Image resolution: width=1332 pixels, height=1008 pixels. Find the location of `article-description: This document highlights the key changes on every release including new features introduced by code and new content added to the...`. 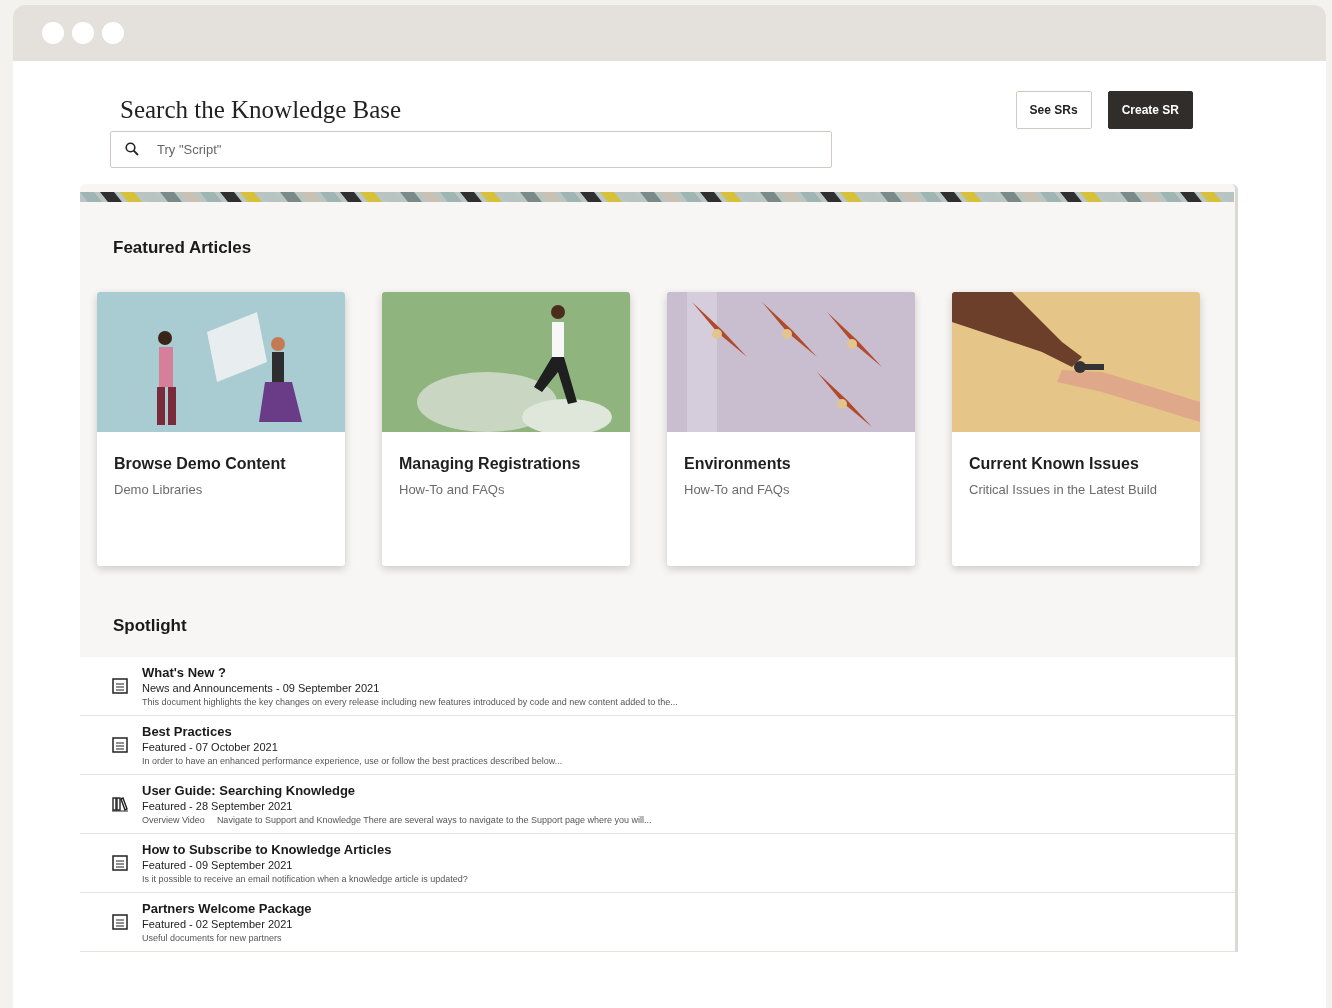

article-description: This document highlights the key changes on every release including new features introduced by code and new content added to the... is located at coordinates (410, 702).